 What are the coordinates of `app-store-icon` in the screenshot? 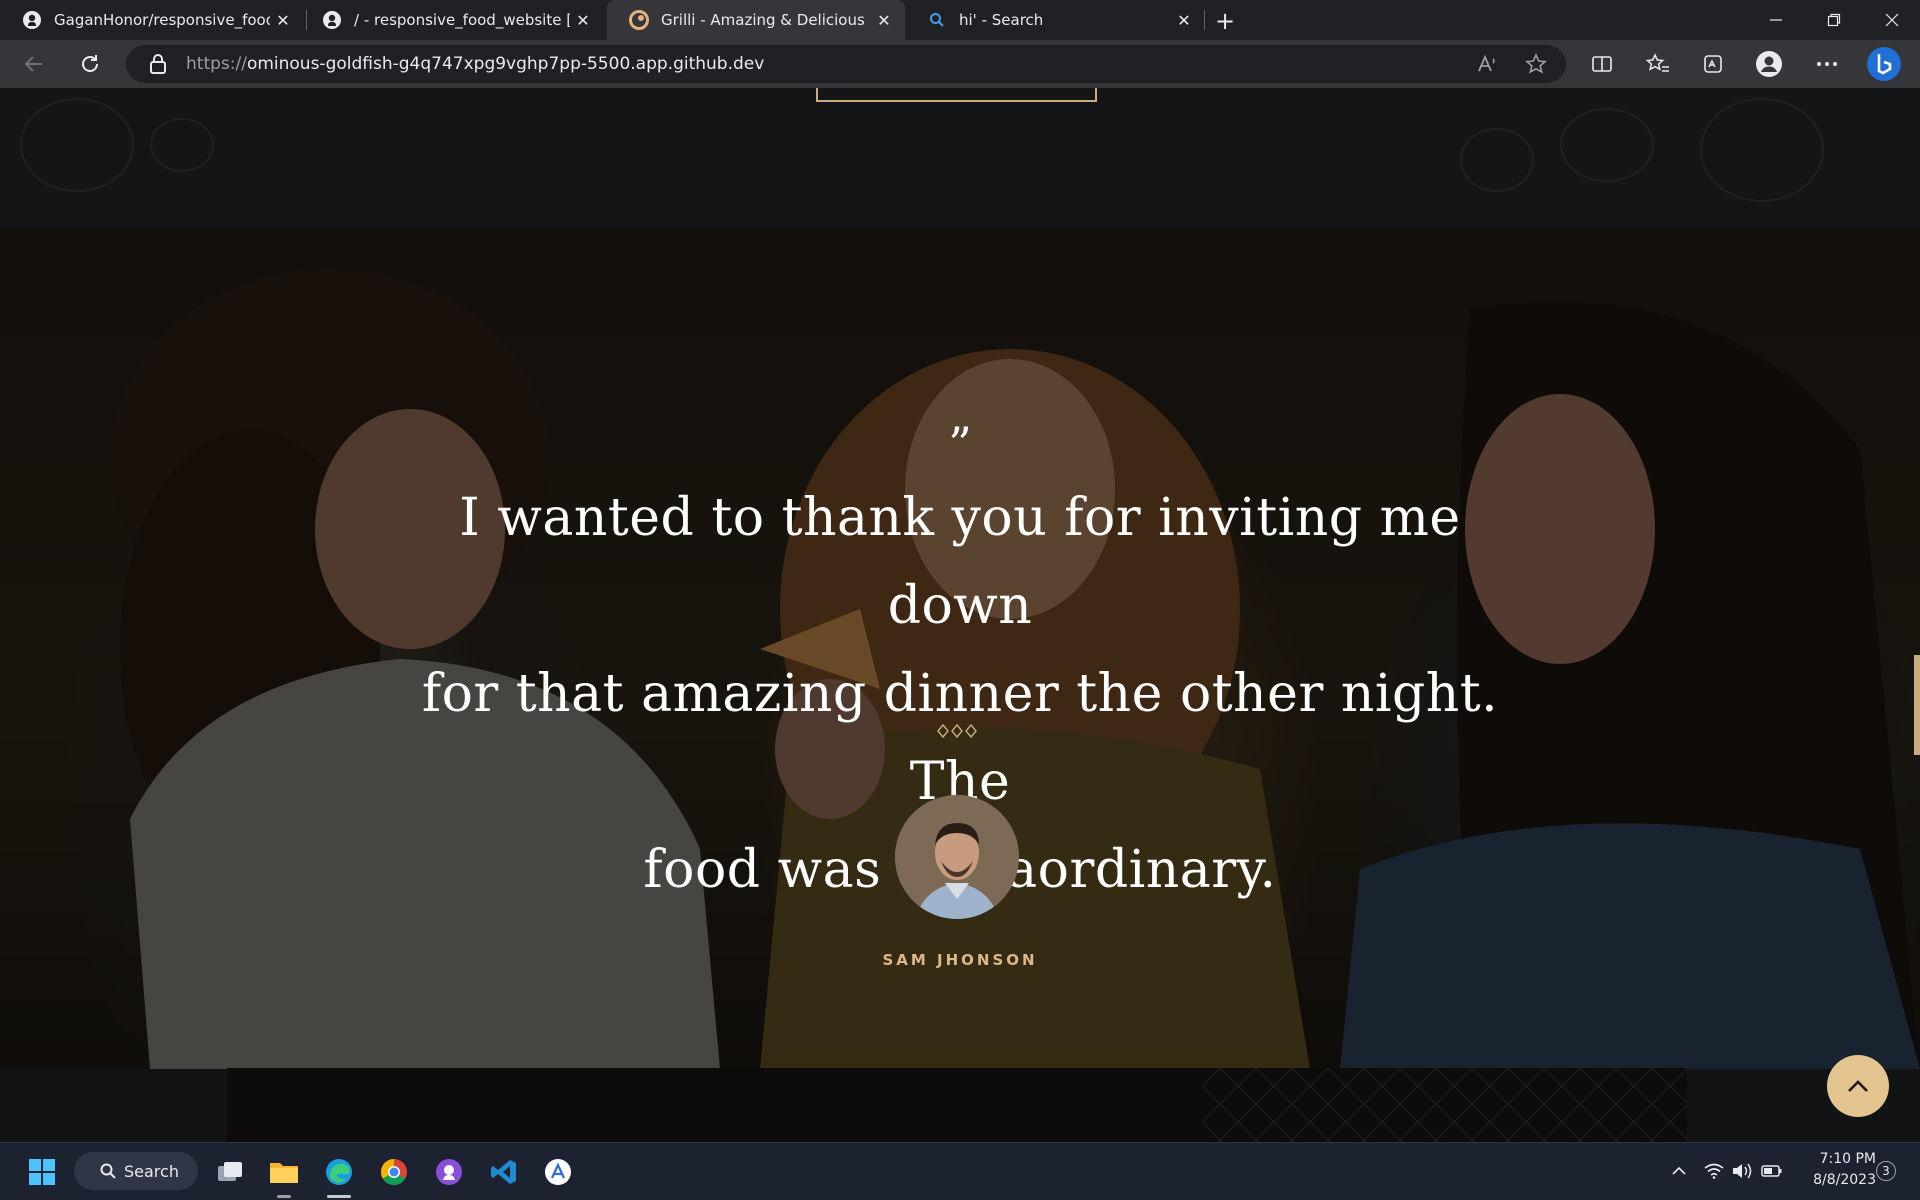 It's located at (558, 1172).